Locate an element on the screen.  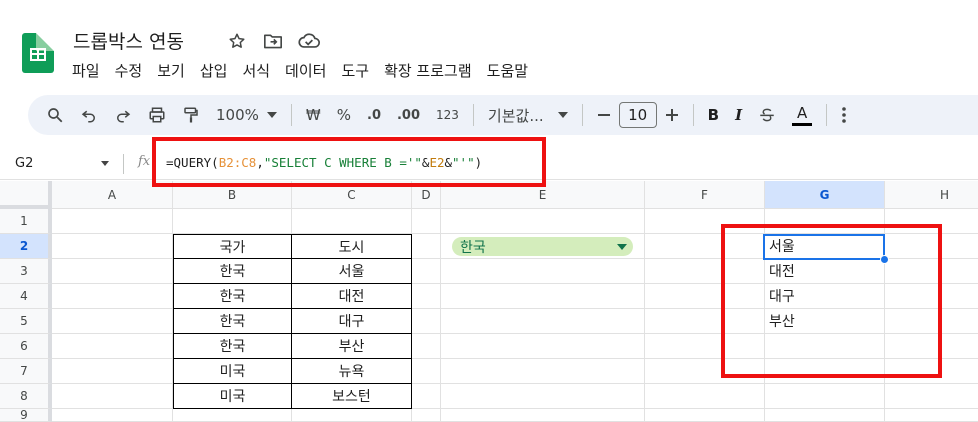
cell-a9 is located at coordinates (112, 415).